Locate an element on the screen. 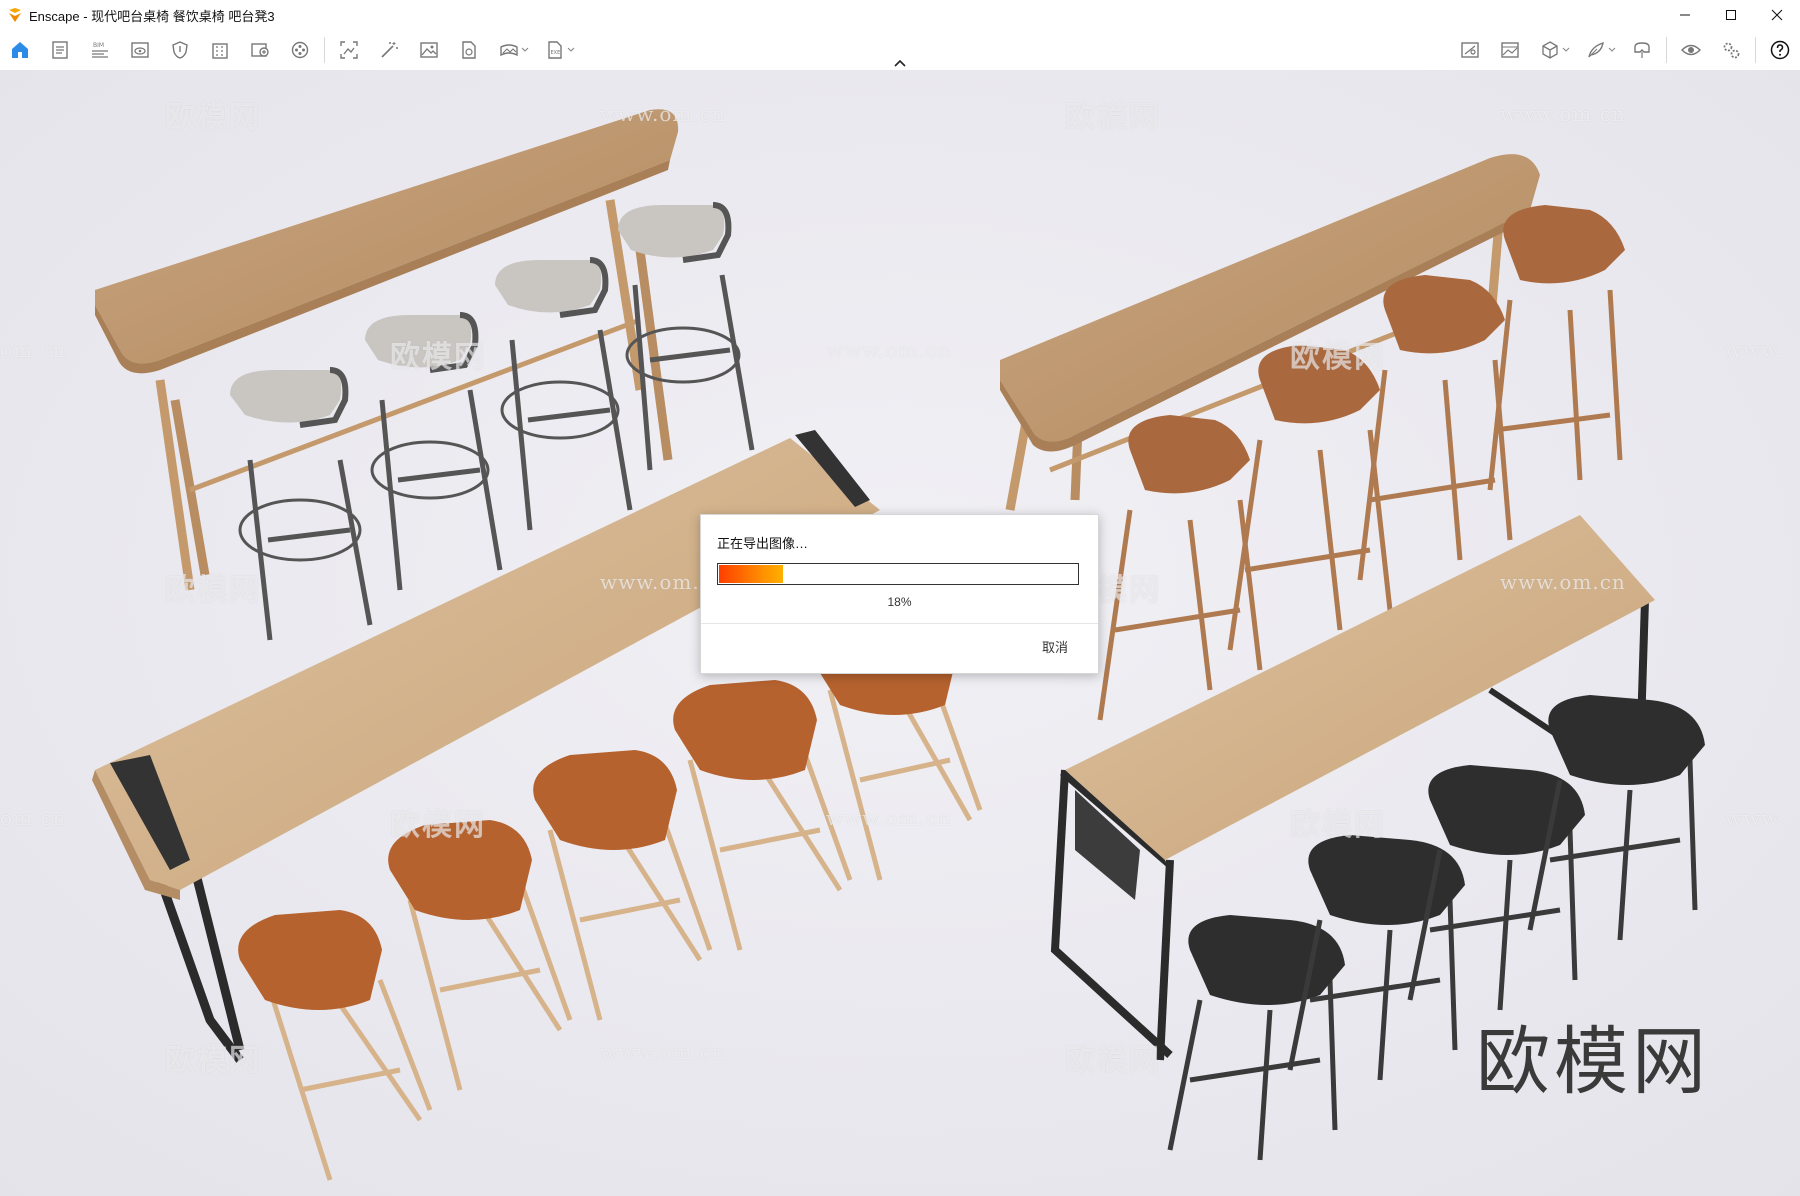  window-controls is located at coordinates (1731, 15).